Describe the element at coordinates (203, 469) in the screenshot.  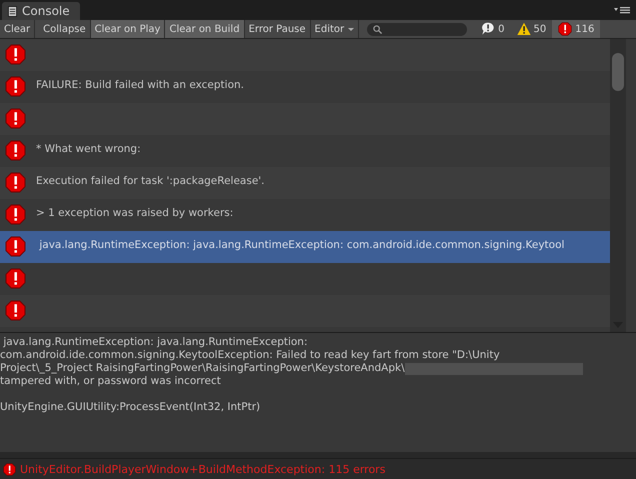
I see `status-message: UnityEditor.BuildPlayerWindow+BuildMethodException: 115 errors` at that location.